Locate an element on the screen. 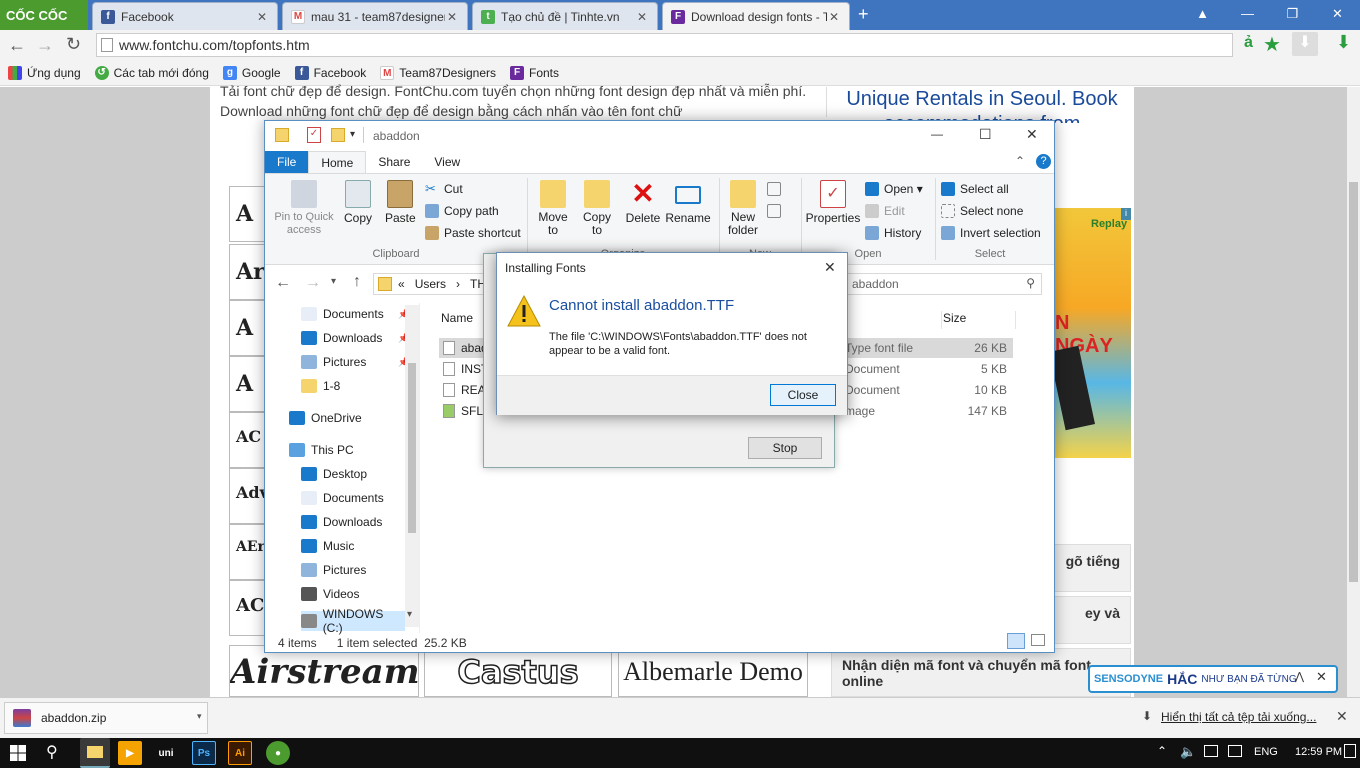 The width and height of the screenshot is (1360, 768). nav-scrollbar: ▾ is located at coordinates (412, 466).